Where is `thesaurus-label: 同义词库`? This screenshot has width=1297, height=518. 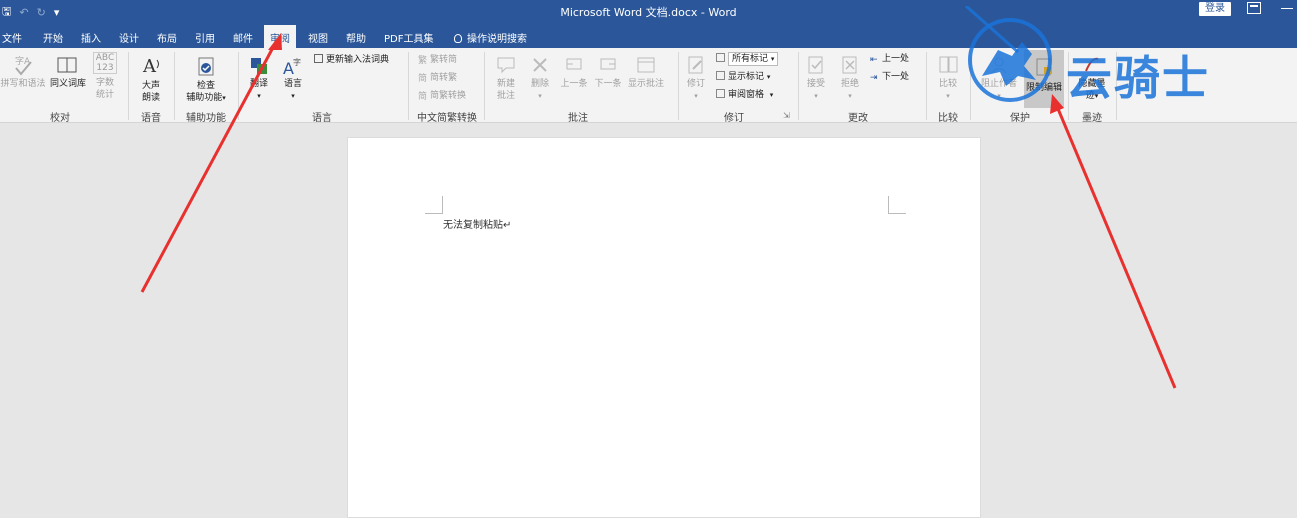
thesaurus-label: 同义词库 is located at coordinates (67, 84).